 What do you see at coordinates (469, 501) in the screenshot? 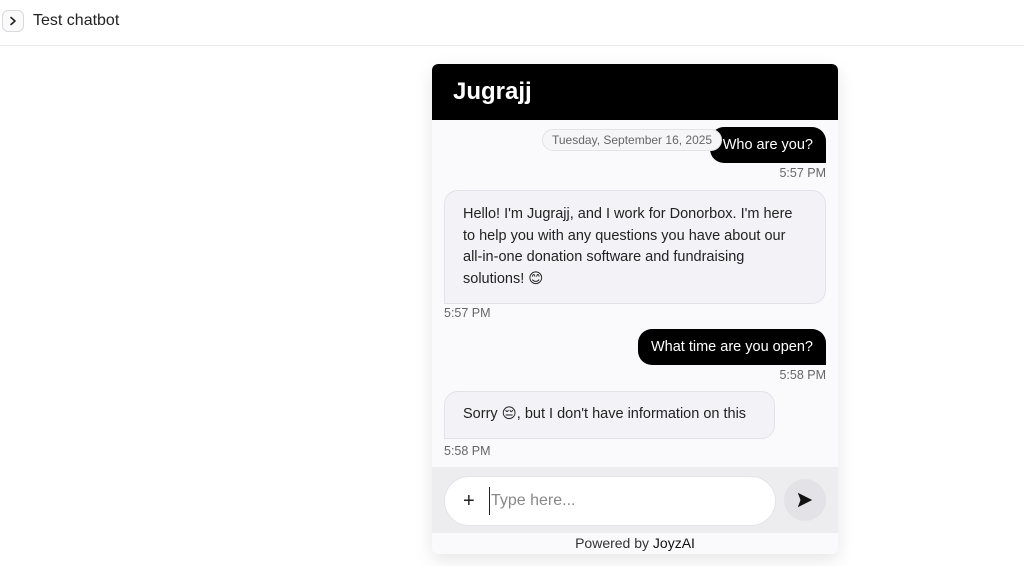
I see `plus-icon: +` at bounding box center [469, 501].